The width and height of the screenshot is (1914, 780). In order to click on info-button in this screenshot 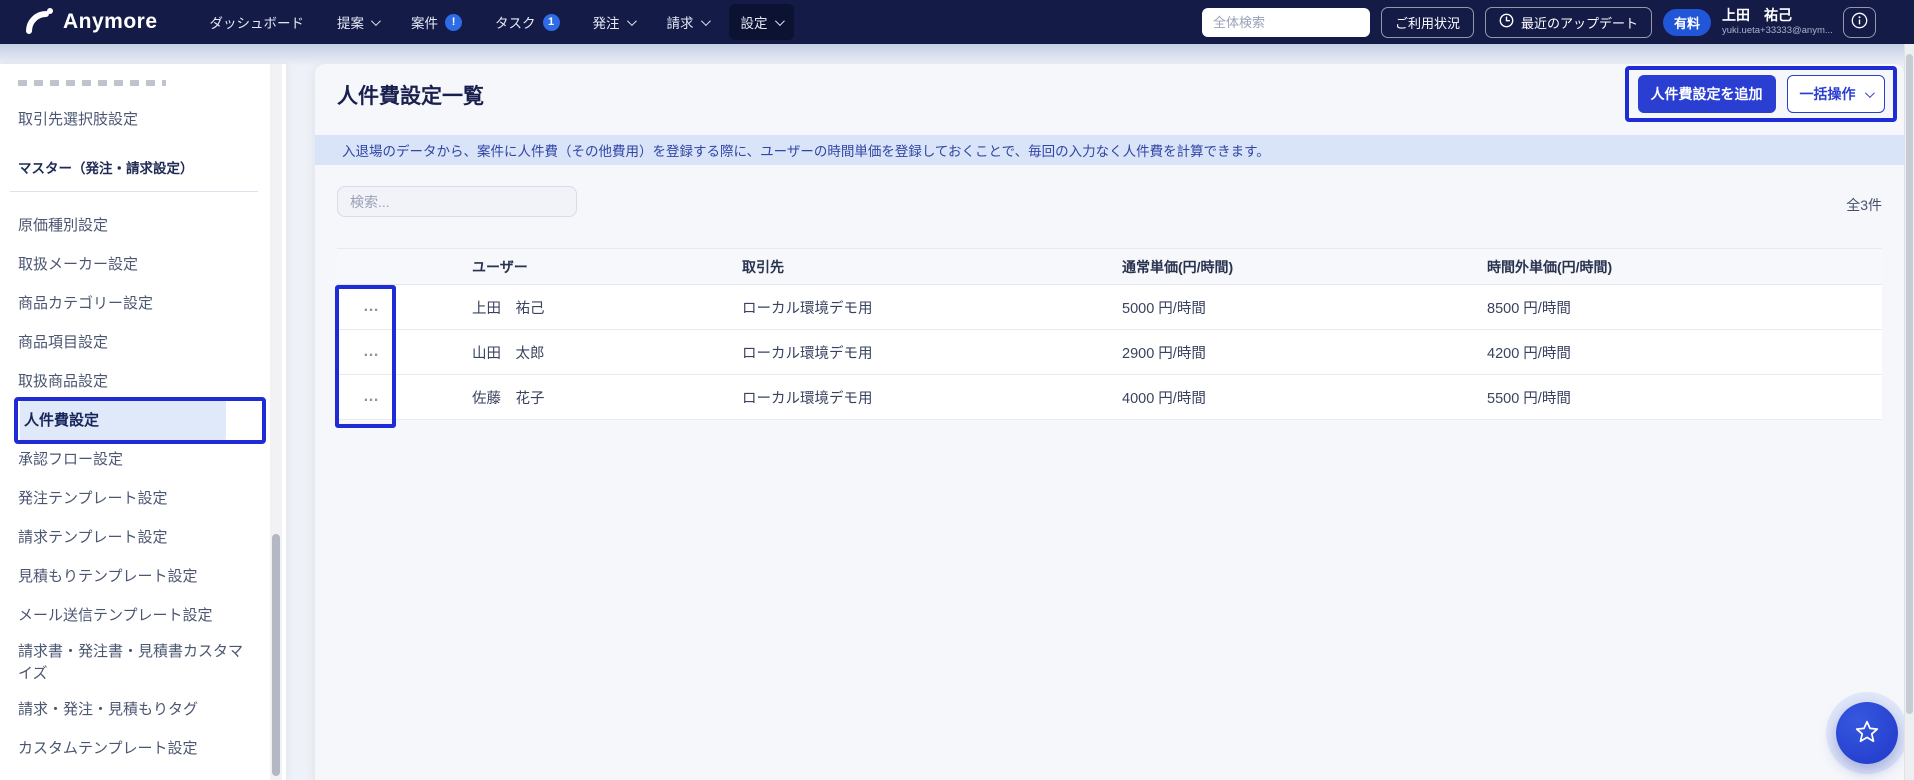, I will do `click(1859, 22)`.